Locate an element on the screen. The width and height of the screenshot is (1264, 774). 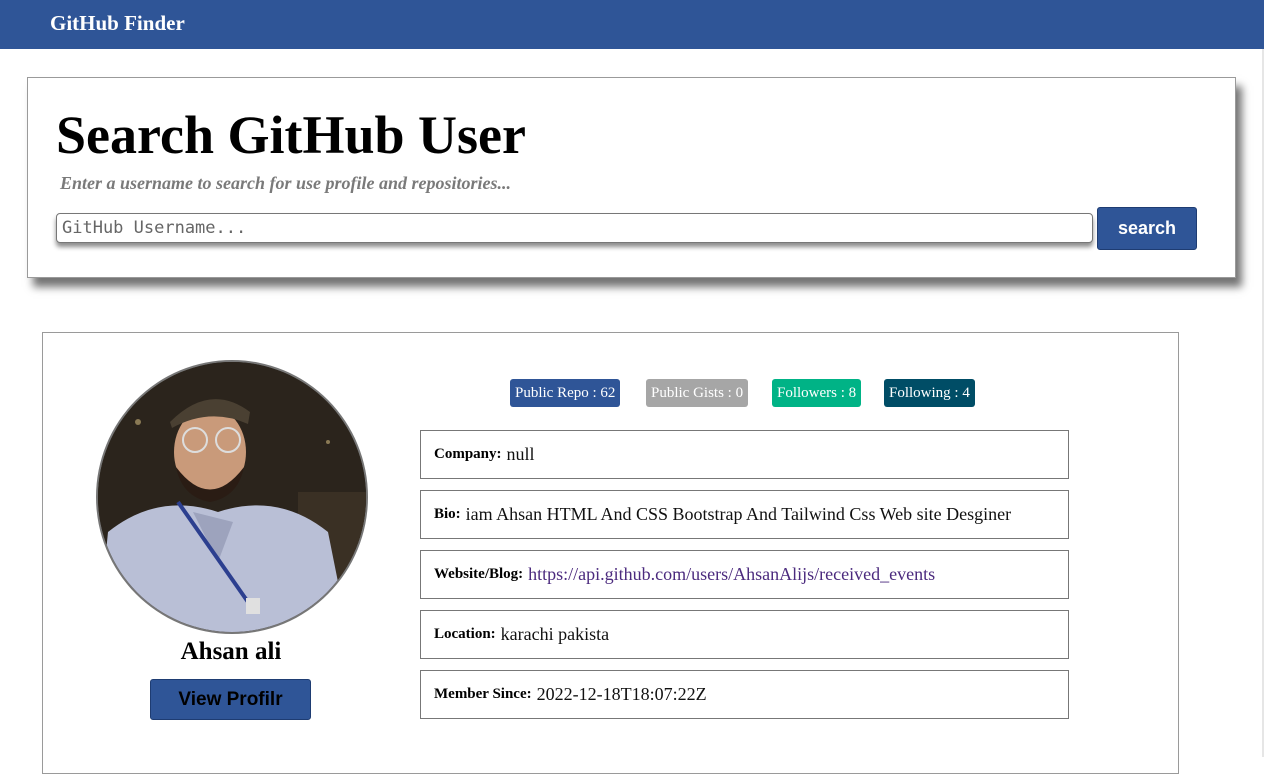
badge-followers: Followers : 8 is located at coordinates (817, 393).